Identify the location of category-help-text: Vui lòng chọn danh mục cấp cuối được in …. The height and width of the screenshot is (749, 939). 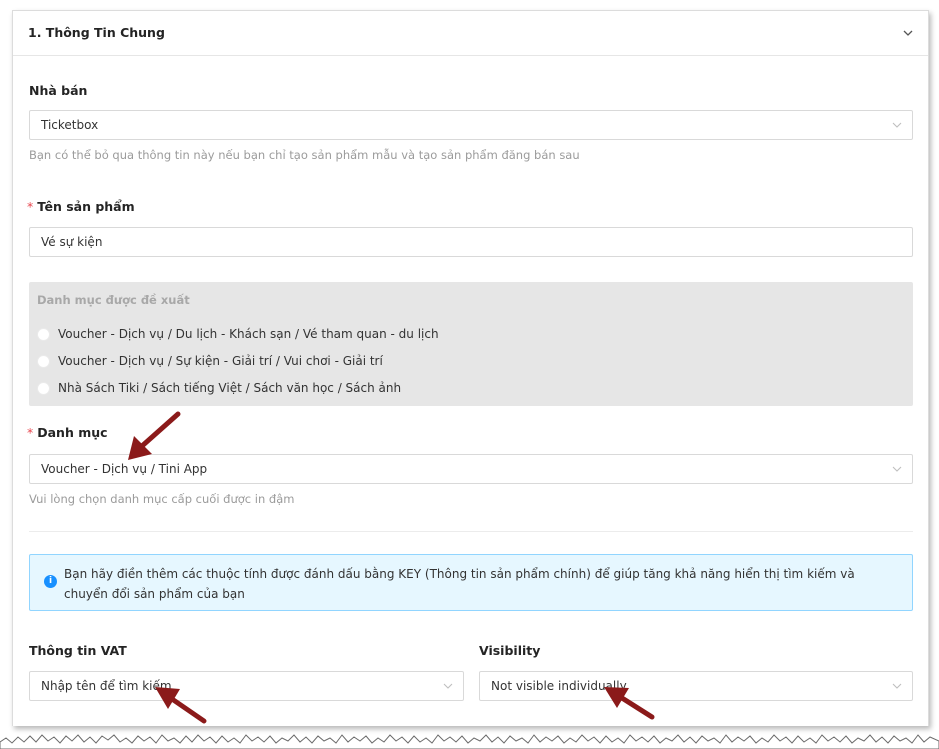
(162, 499).